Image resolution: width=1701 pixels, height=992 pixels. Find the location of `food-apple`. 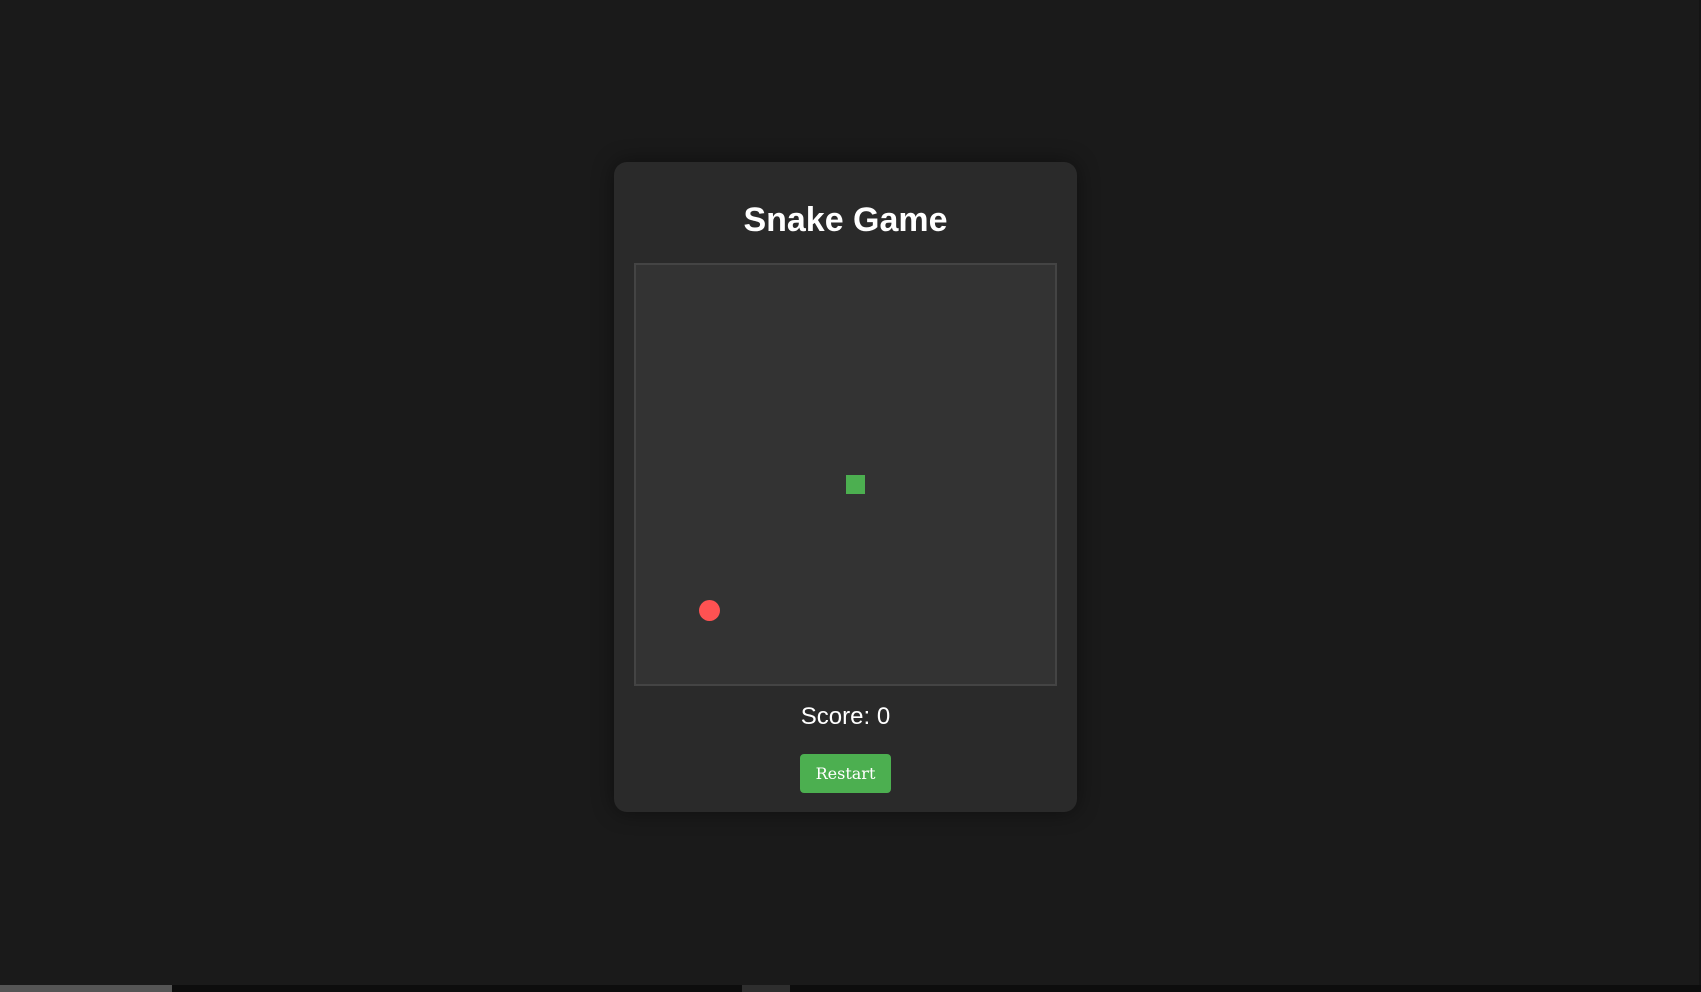

food-apple is located at coordinates (709, 611).